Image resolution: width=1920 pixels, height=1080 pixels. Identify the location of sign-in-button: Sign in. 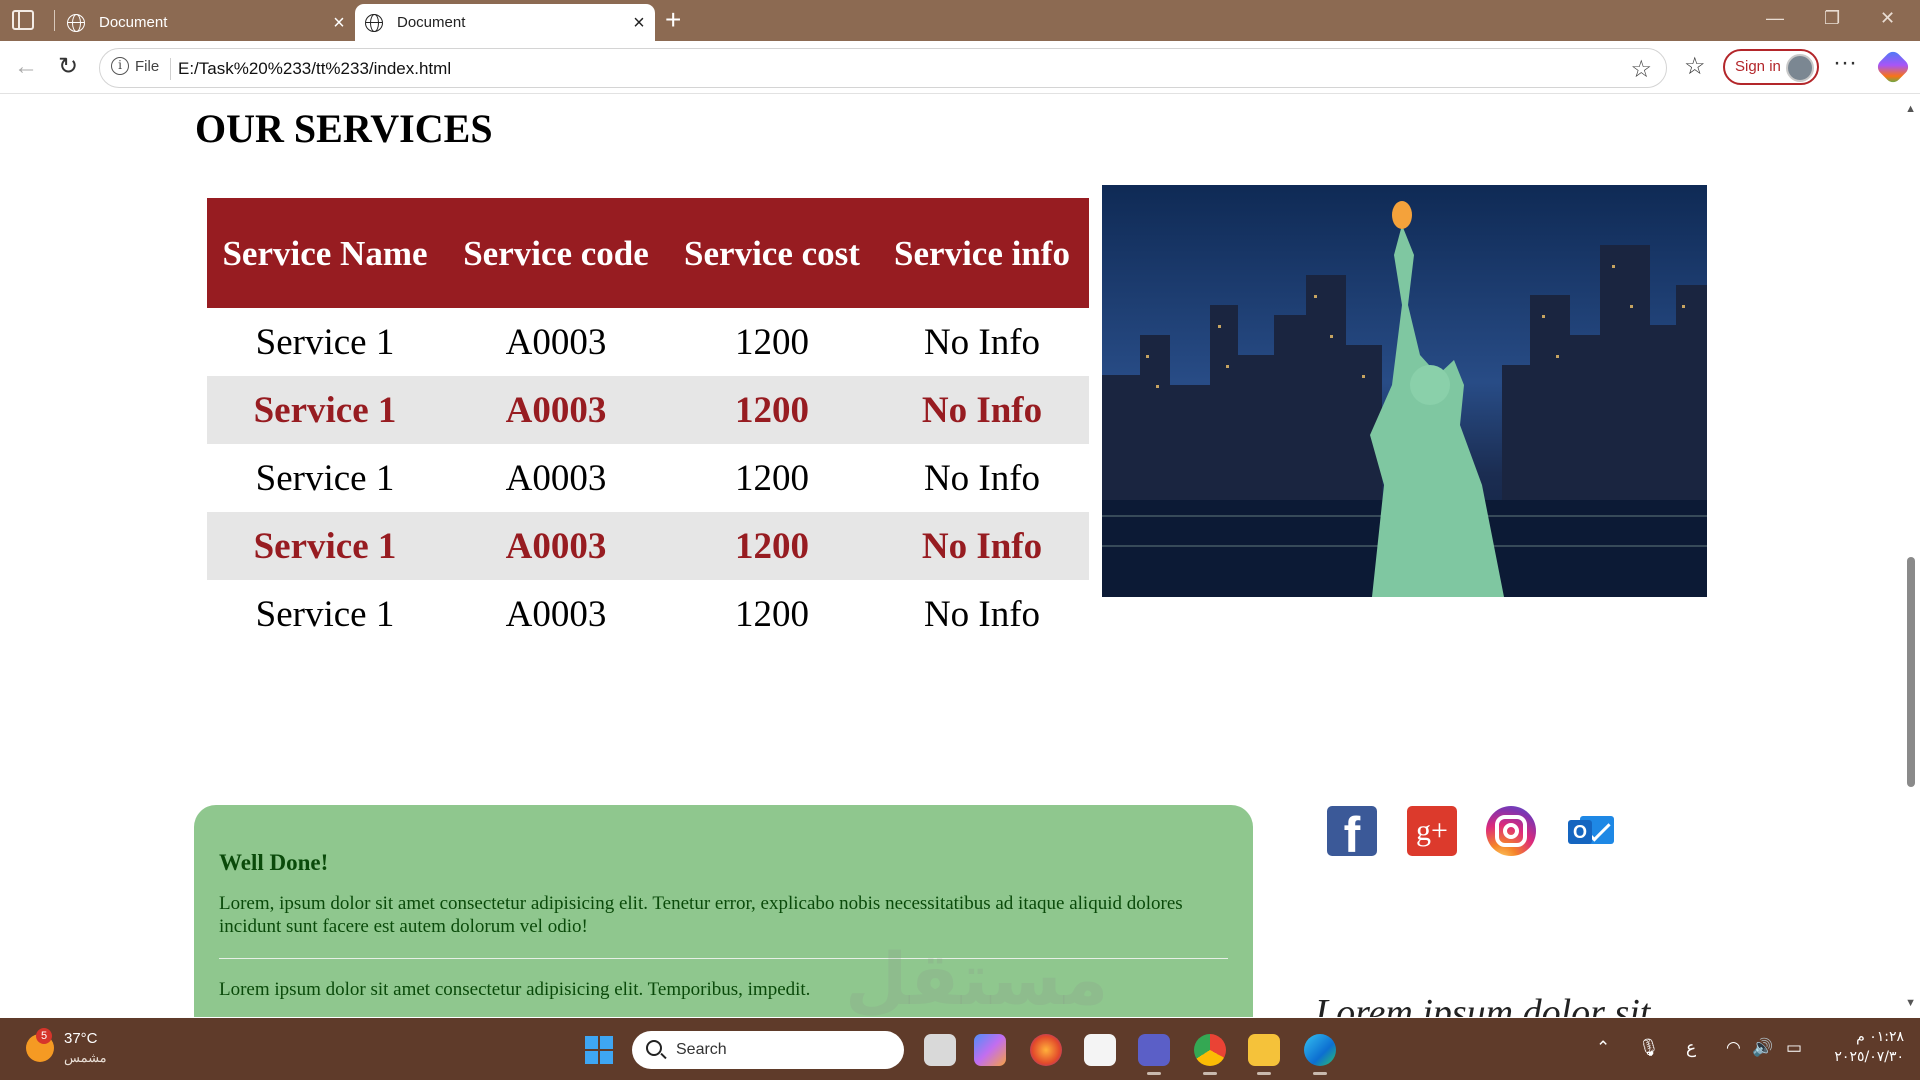
(1771, 67).